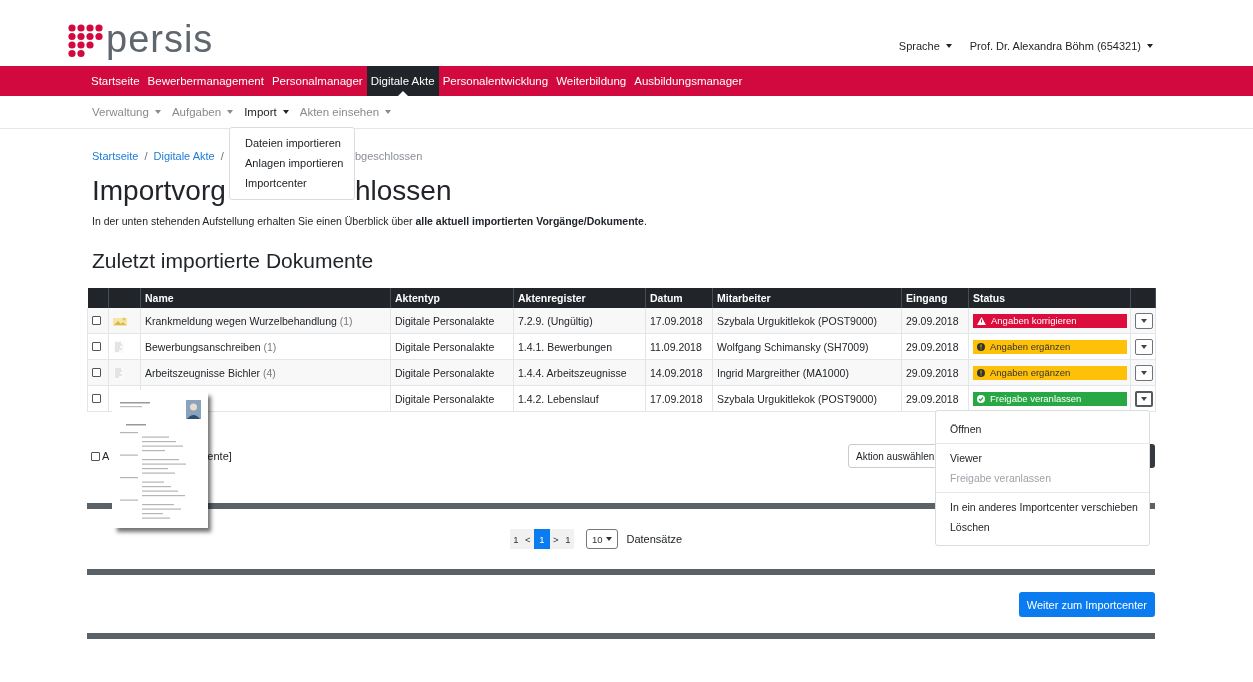  Describe the element at coordinates (1042, 507) in the screenshot. I see `menu-item: In ein anderes Importcenter verschieben` at that location.